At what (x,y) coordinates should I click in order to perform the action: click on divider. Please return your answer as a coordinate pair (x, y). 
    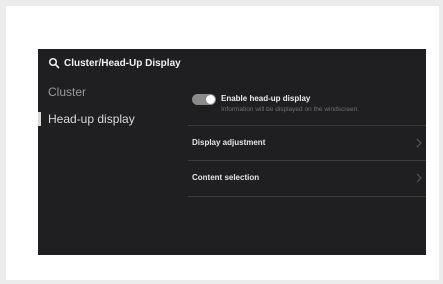
    Looking at the image, I should click on (307, 196).